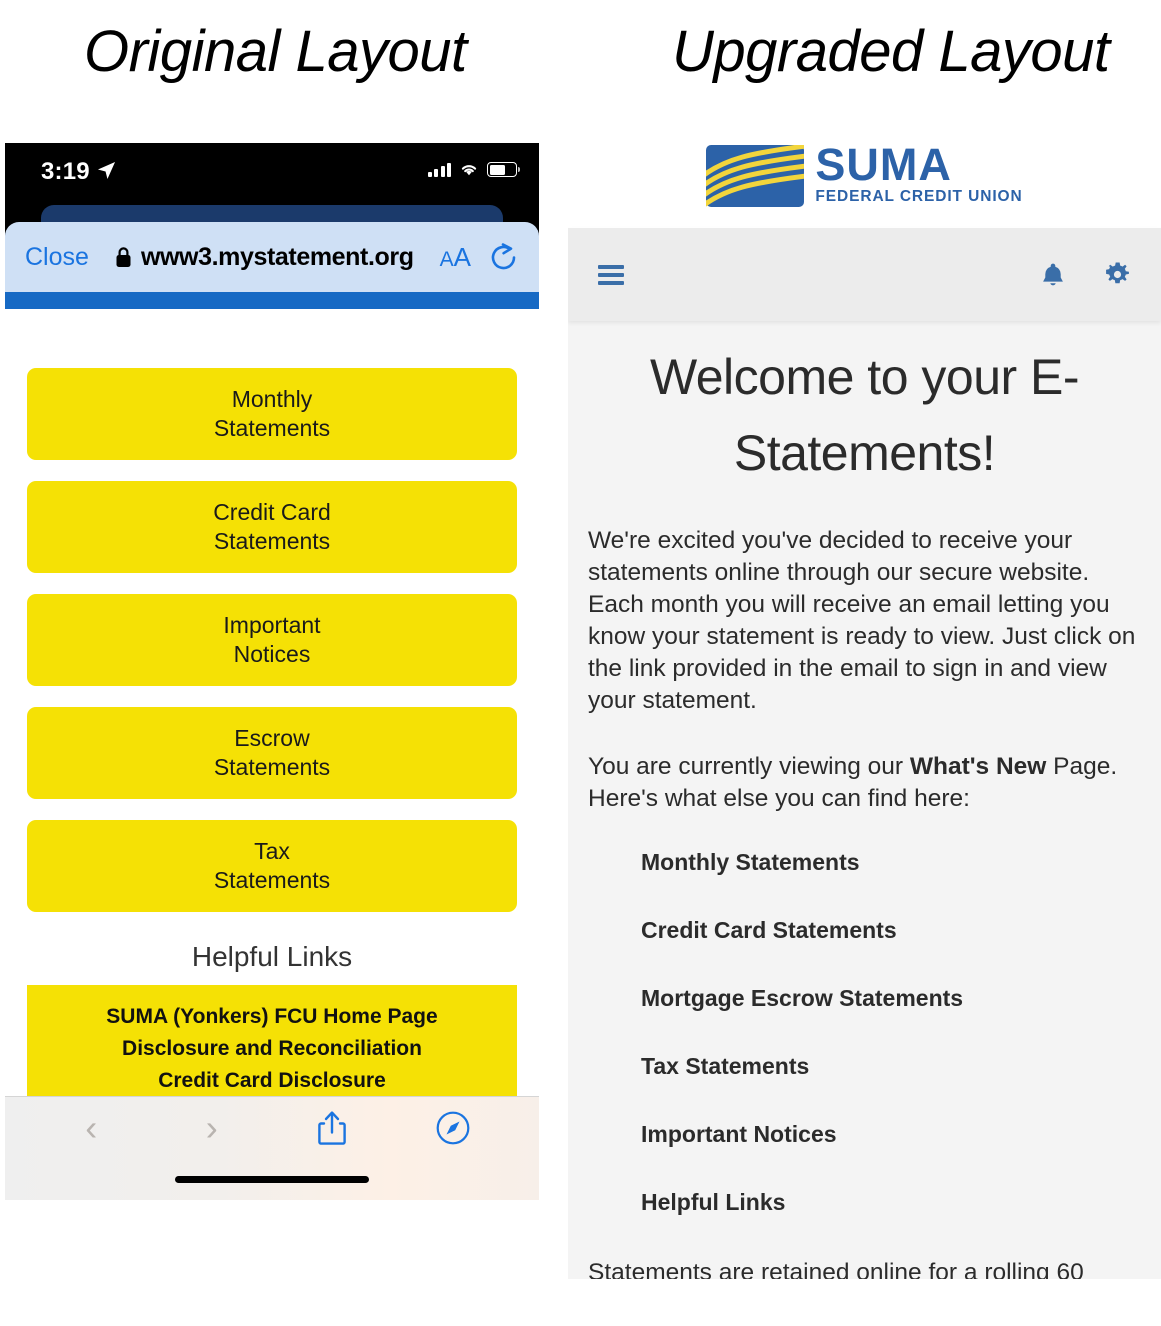 The width and height of the screenshot is (1161, 1326). Describe the element at coordinates (891, 1202) in the screenshot. I see `link-helpful-links: Helpful Links` at that location.